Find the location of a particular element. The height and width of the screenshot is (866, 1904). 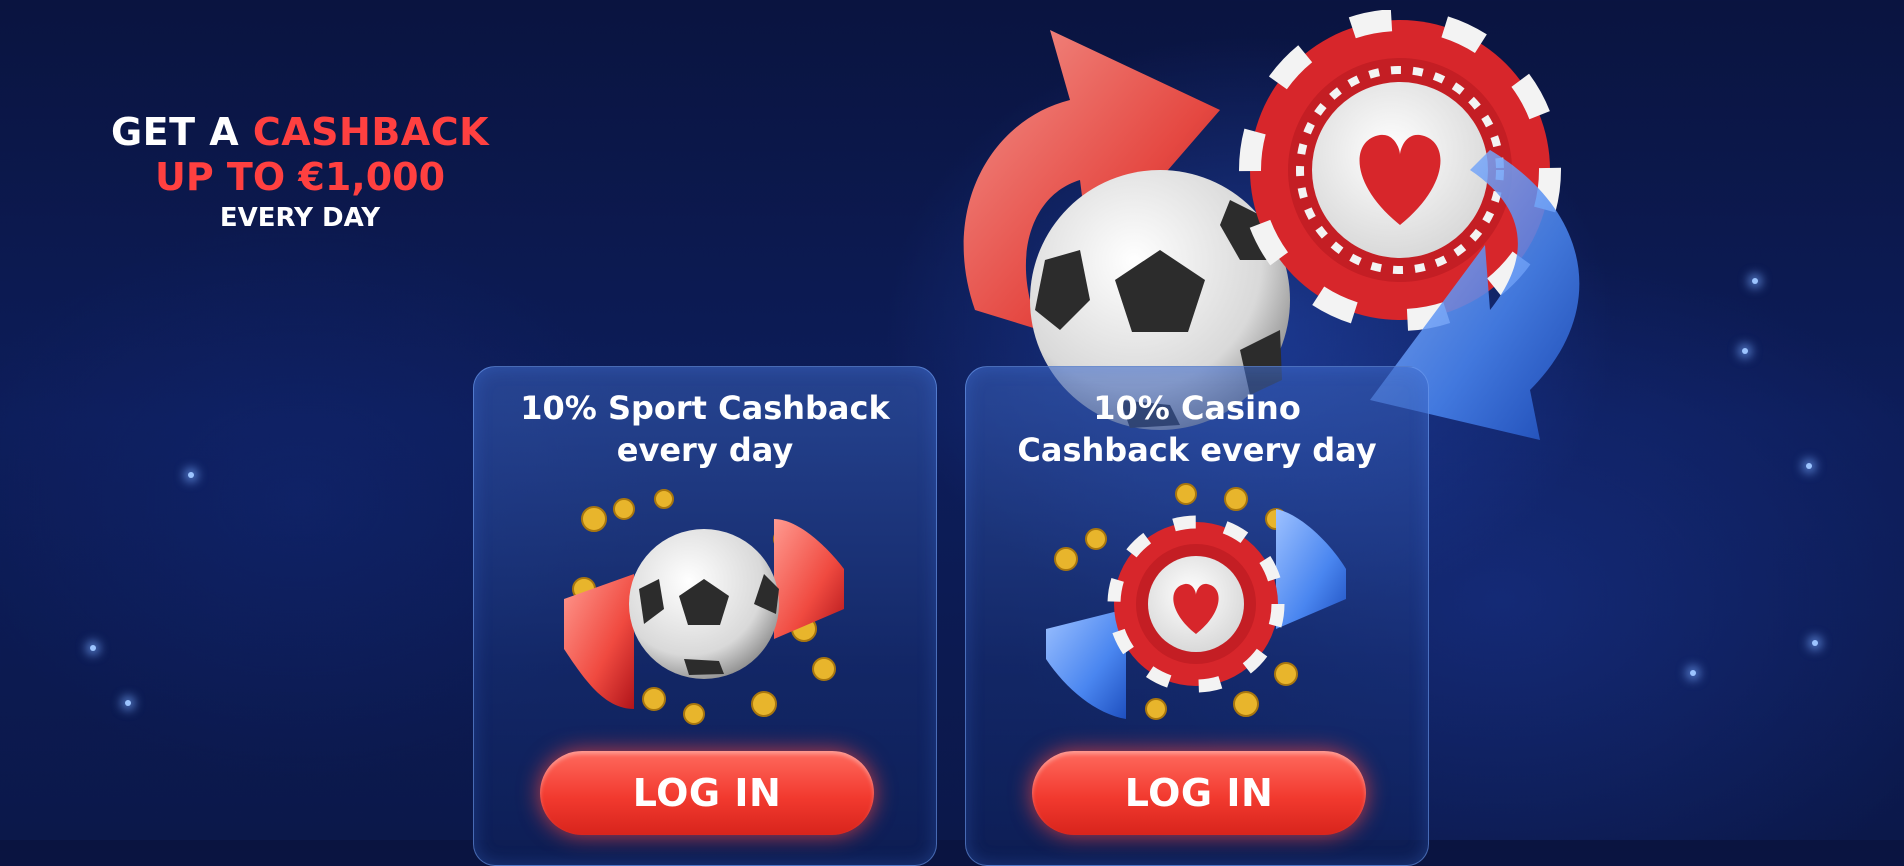

casino-card-title-line1: 10% Casino is located at coordinates (1197, 408).